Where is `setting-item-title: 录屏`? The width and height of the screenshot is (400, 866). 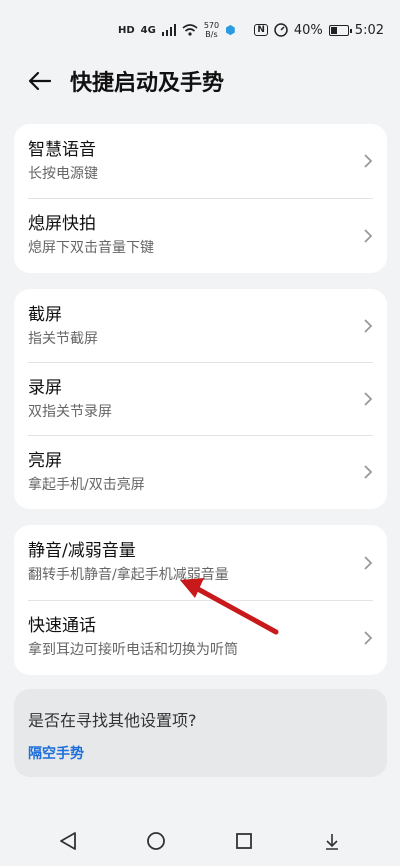 setting-item-title: 录屏 is located at coordinates (45, 388).